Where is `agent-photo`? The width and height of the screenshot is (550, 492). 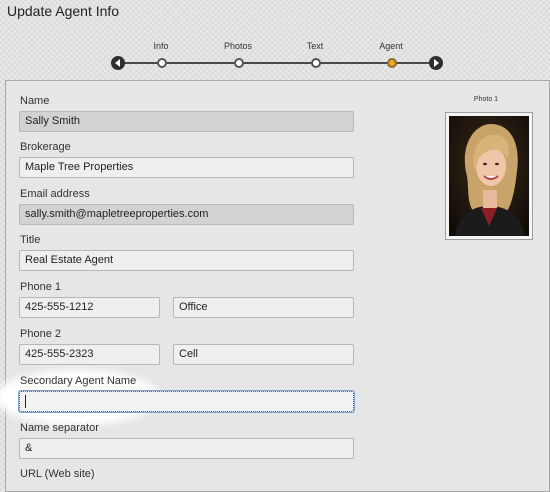 agent-photo is located at coordinates (489, 176).